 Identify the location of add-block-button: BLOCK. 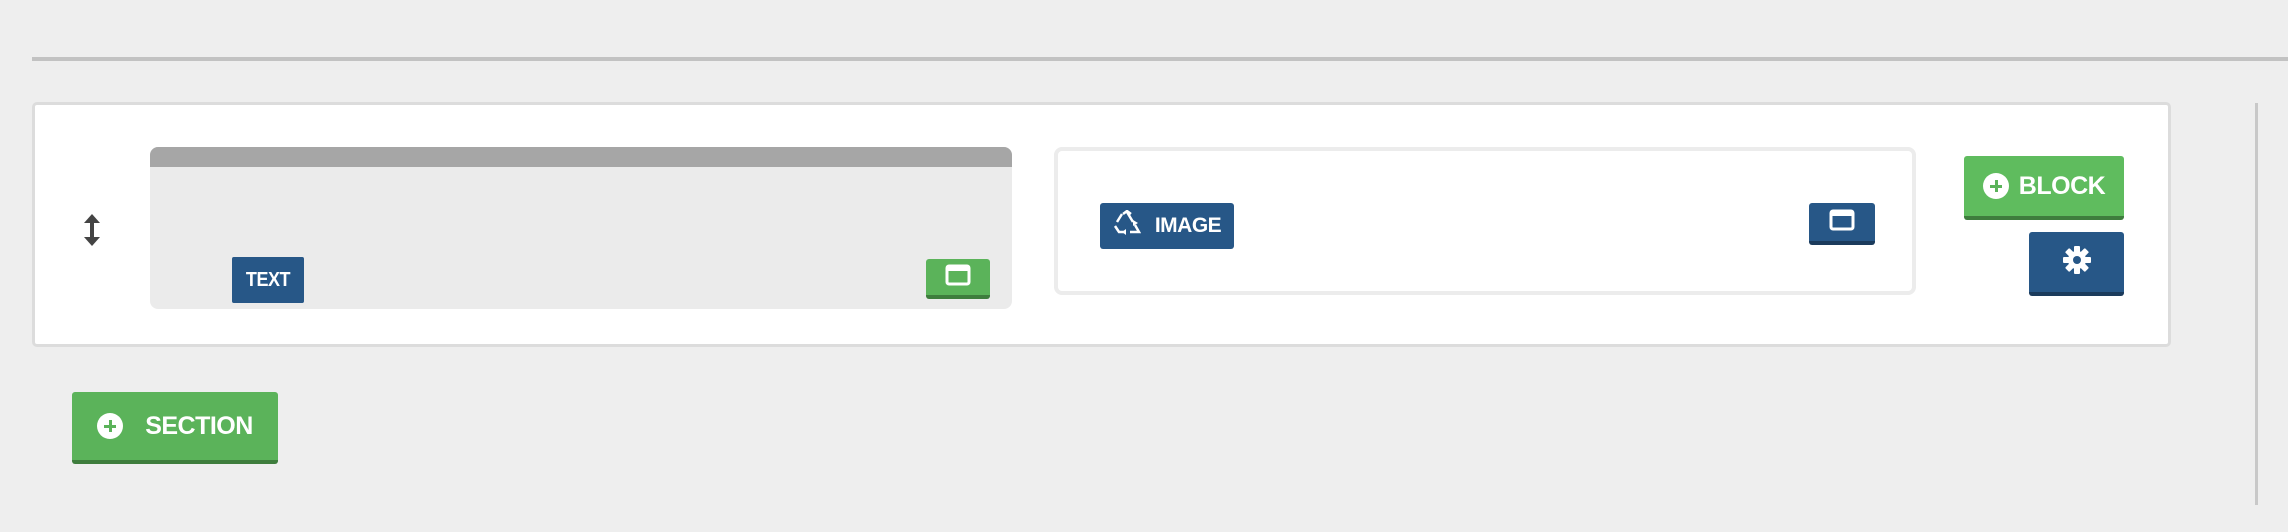
(2044, 188).